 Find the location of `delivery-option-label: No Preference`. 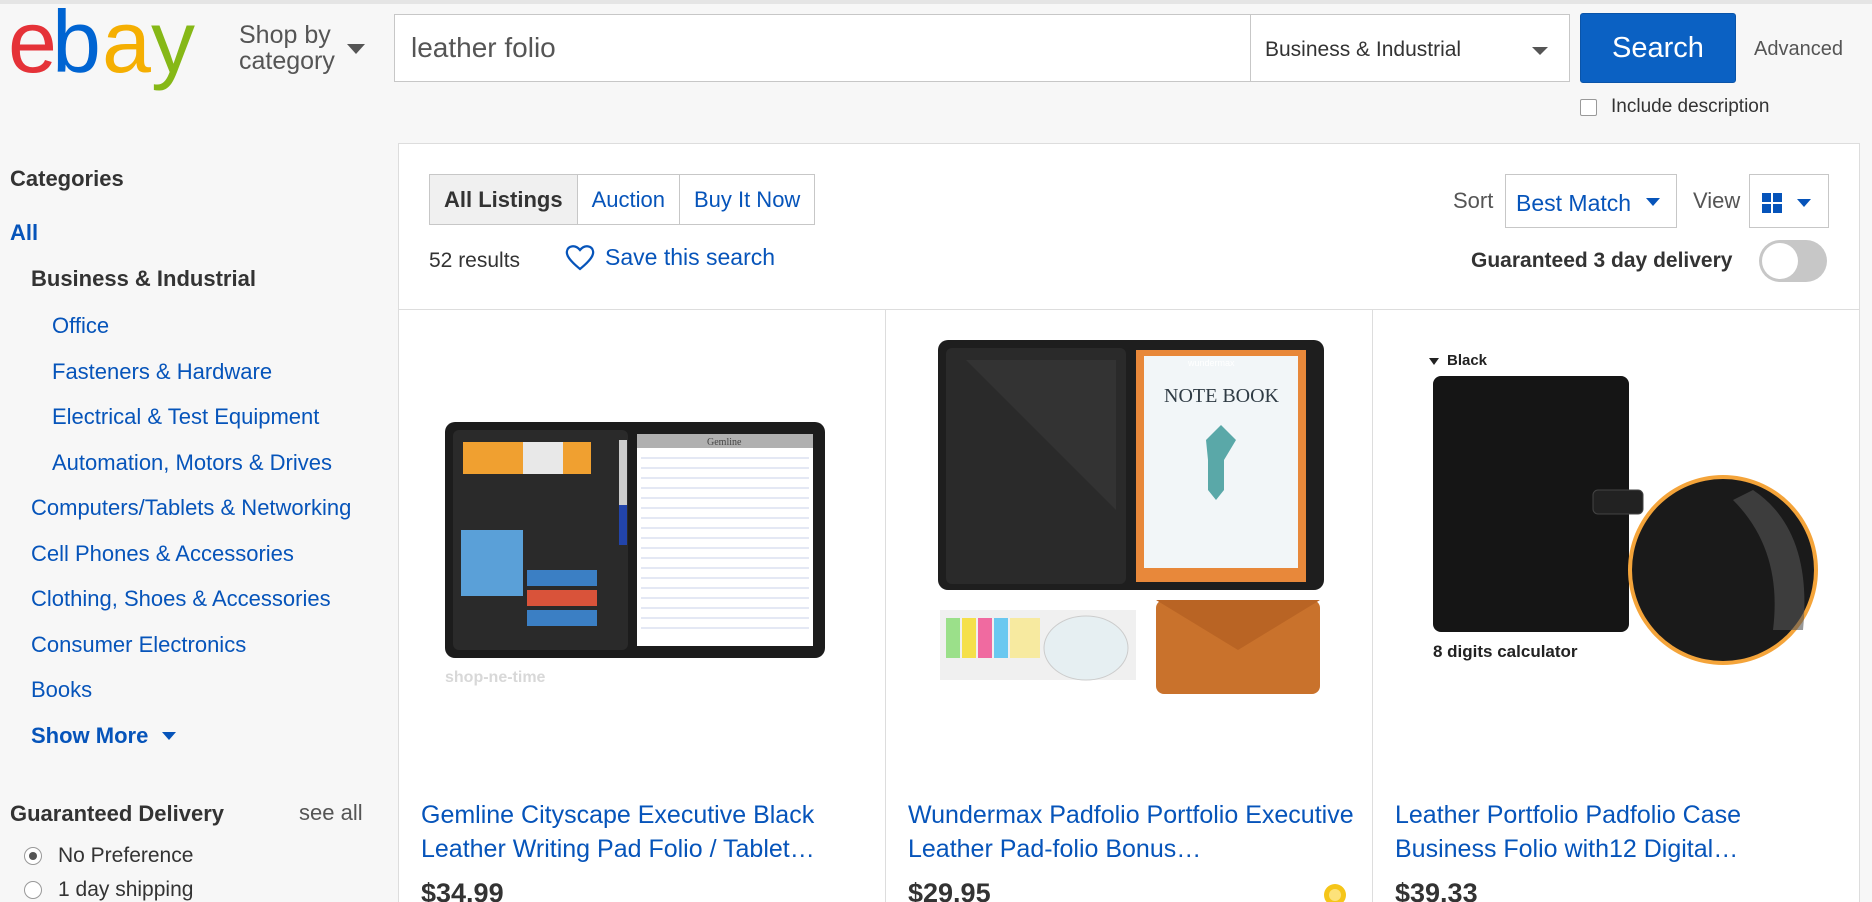

delivery-option-label: No Preference is located at coordinates (126, 855).